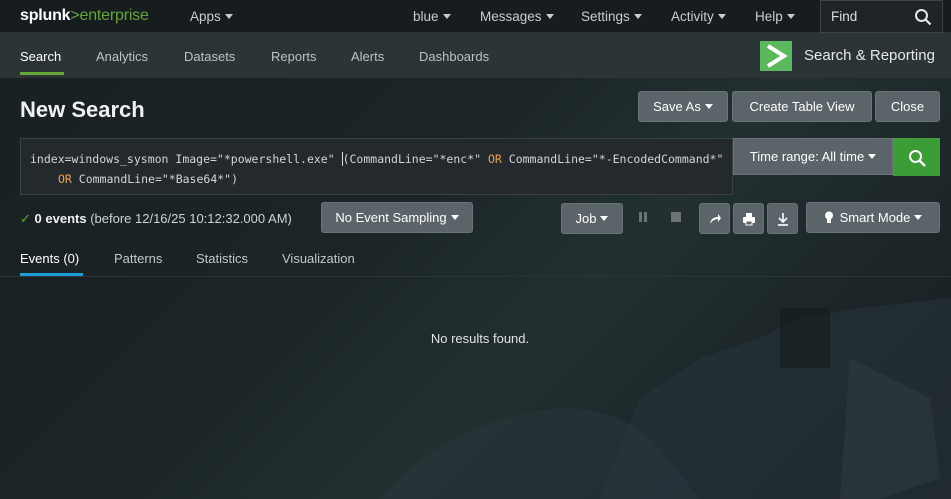 The image size is (951, 499). What do you see at coordinates (25, 218) in the screenshot?
I see `checkmark-icon: ✓` at bounding box center [25, 218].